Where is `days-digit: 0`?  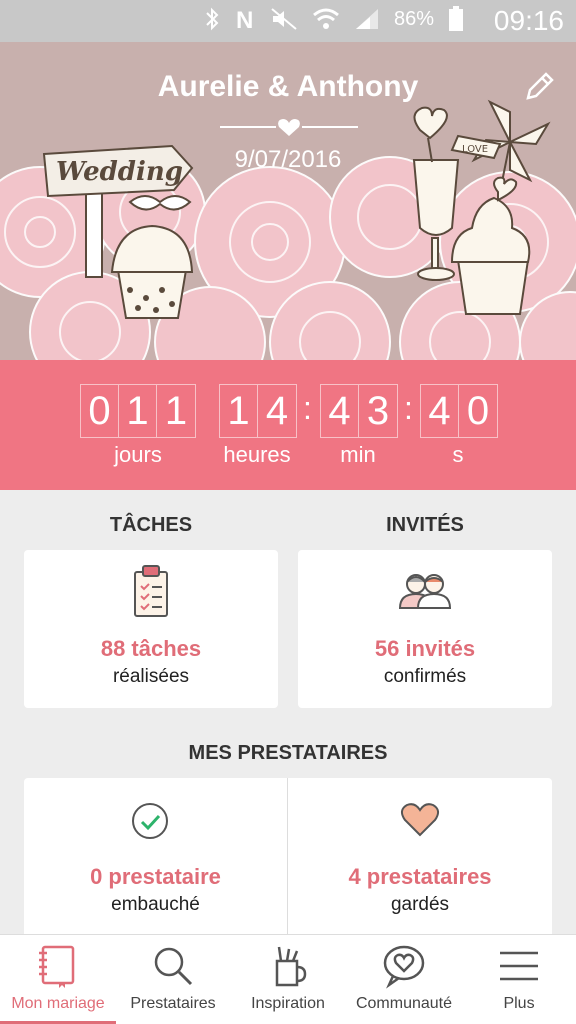
days-digit: 0 is located at coordinates (100, 411).